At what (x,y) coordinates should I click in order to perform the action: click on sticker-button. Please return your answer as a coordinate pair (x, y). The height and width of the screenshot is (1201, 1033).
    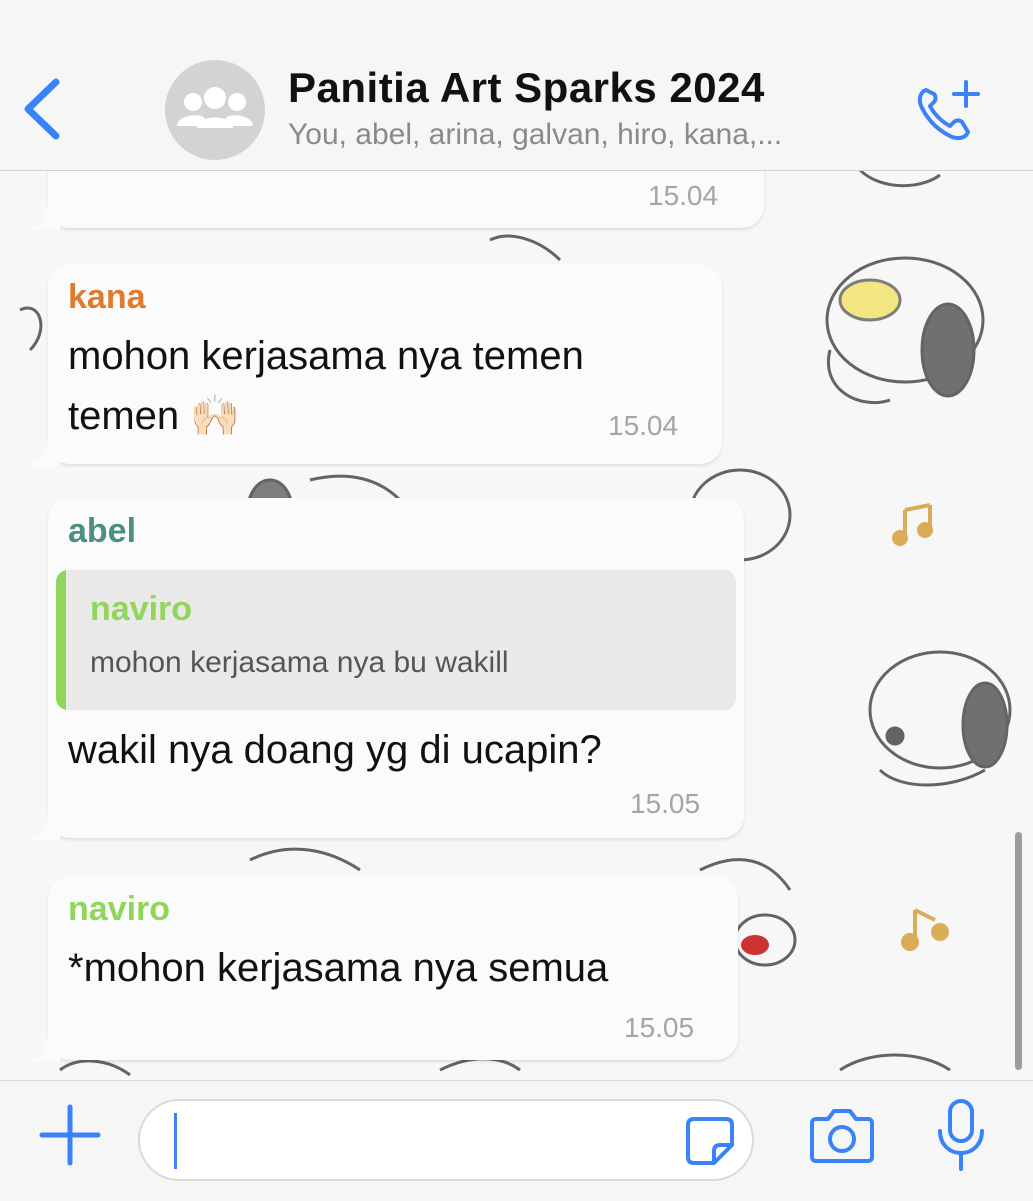
    Looking at the image, I should click on (710, 1141).